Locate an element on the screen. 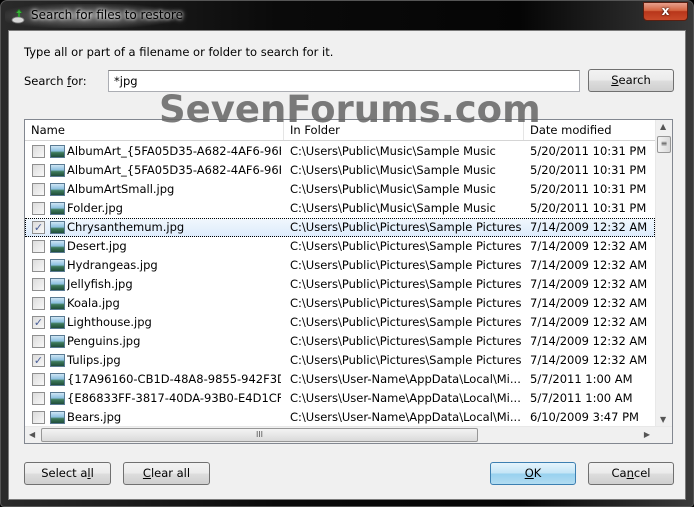  vertical-scroll-thumb: ≡ is located at coordinates (664, 144).